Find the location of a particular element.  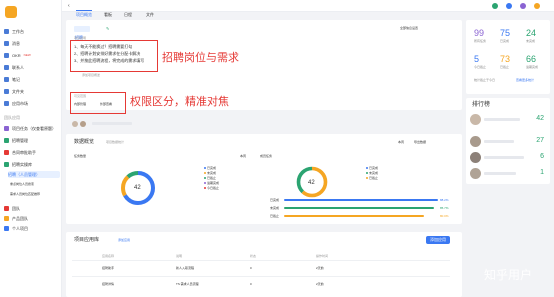

status-icon is located at coordinates (495, 6).